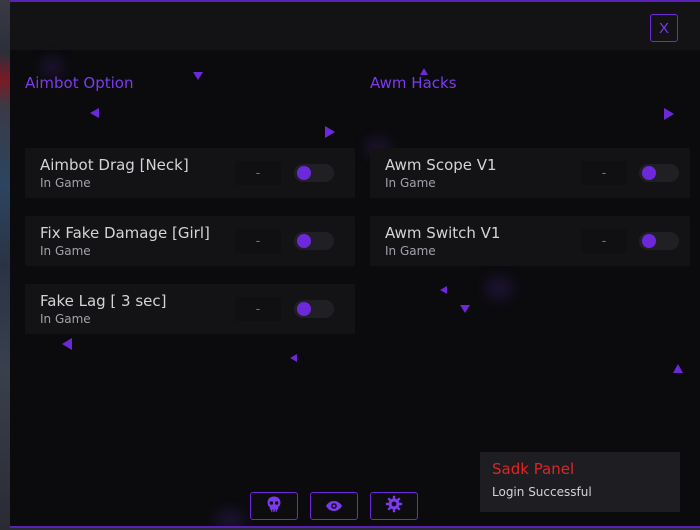 The height and width of the screenshot is (530, 700). I want to click on eye-button, so click(334, 506).